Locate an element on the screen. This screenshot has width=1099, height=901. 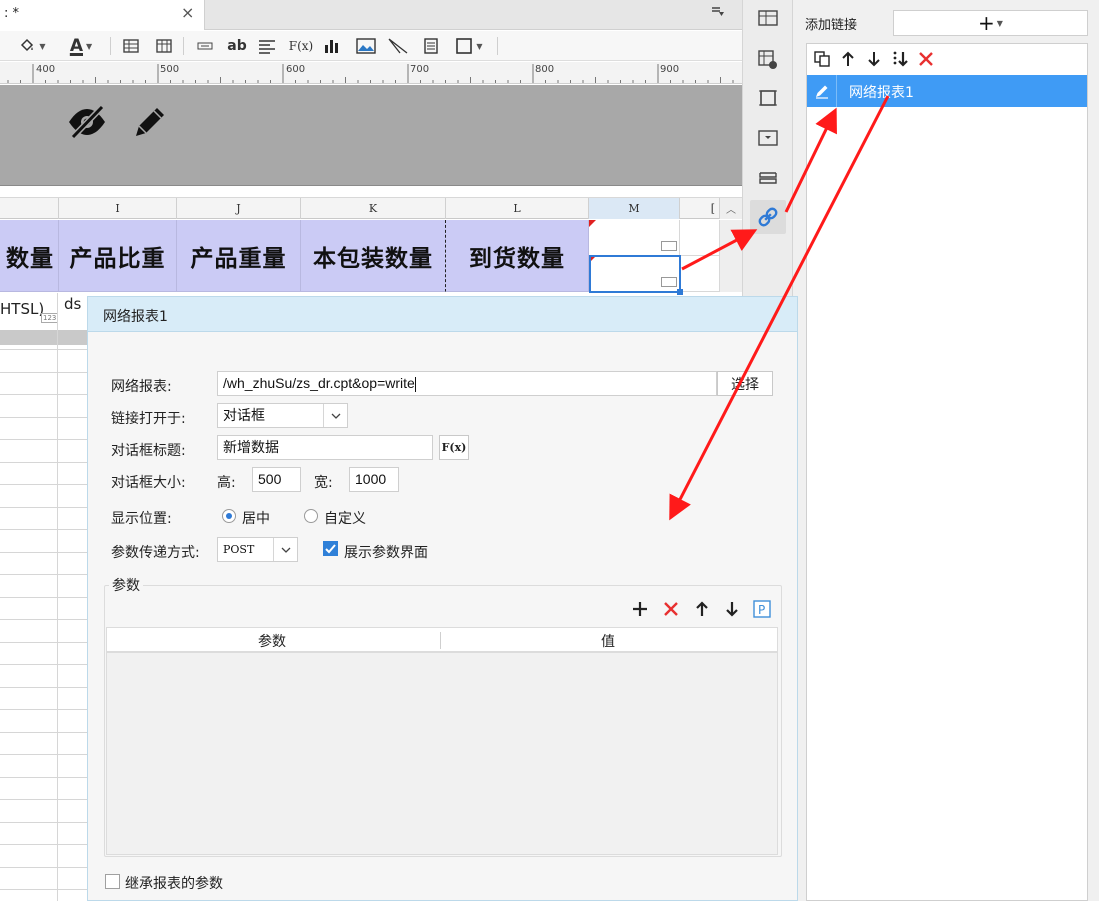
slash-button is located at coordinates (398, 46).